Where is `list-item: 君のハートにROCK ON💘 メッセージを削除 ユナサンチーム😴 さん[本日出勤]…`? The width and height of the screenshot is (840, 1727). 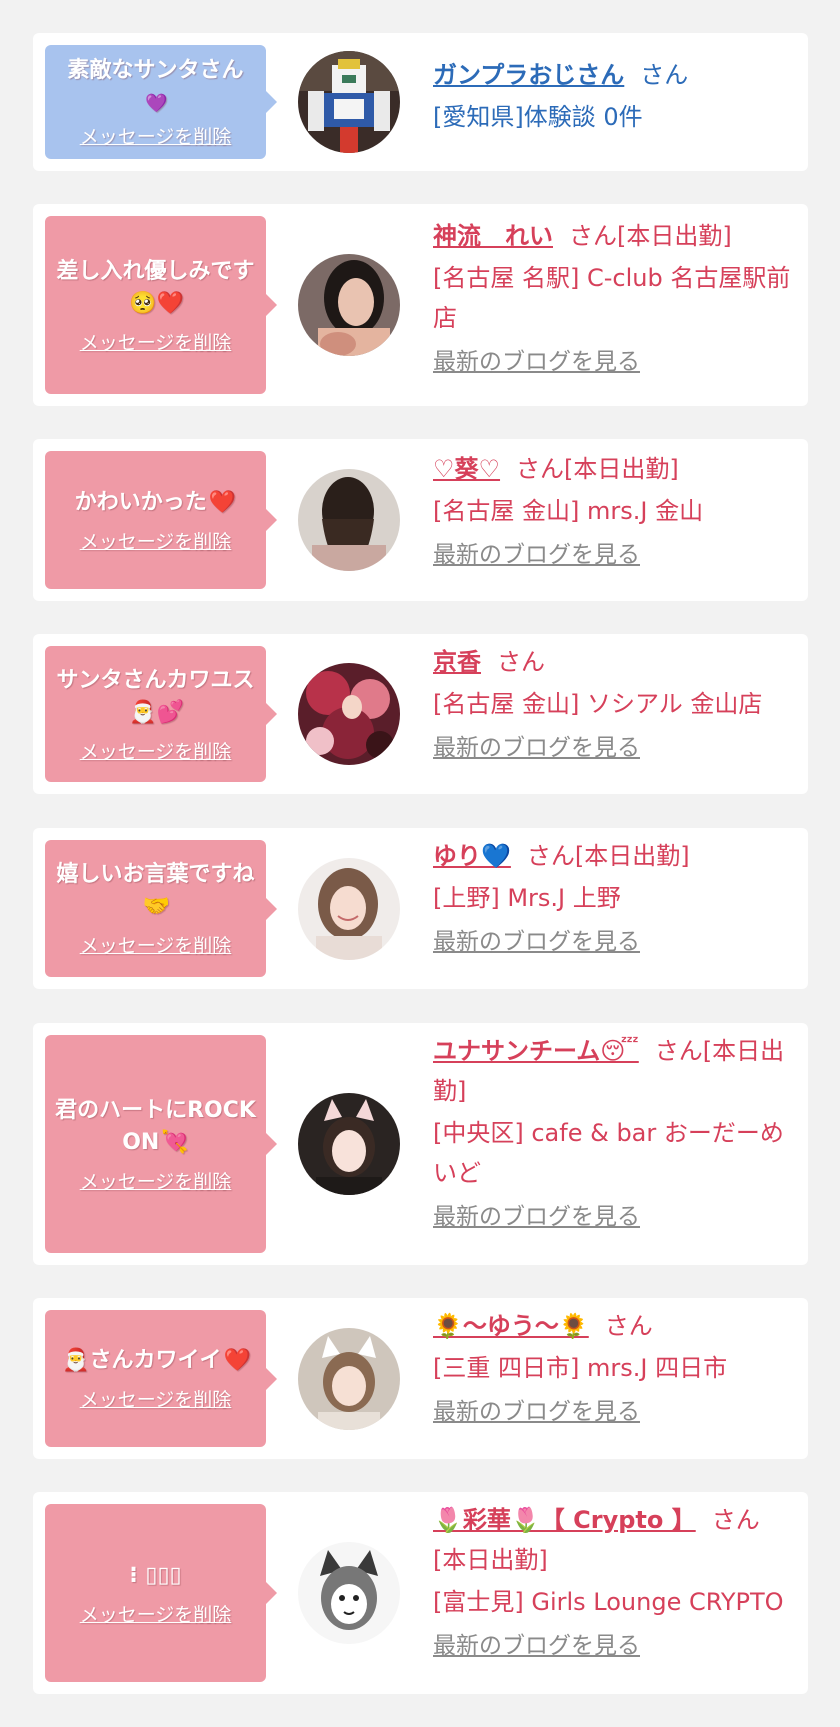
list-item: 君のハートにROCK ON💘 メッセージを削除 ユナサンチーム😴 さん[本日出勤]… is located at coordinates (420, 1144).